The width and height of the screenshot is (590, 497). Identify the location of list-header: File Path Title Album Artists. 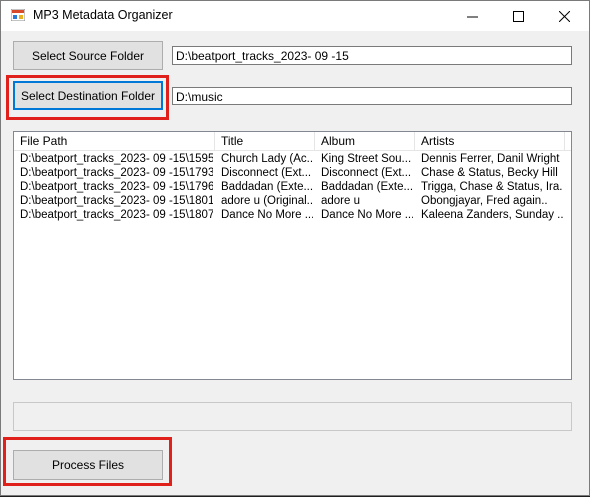
(292, 141).